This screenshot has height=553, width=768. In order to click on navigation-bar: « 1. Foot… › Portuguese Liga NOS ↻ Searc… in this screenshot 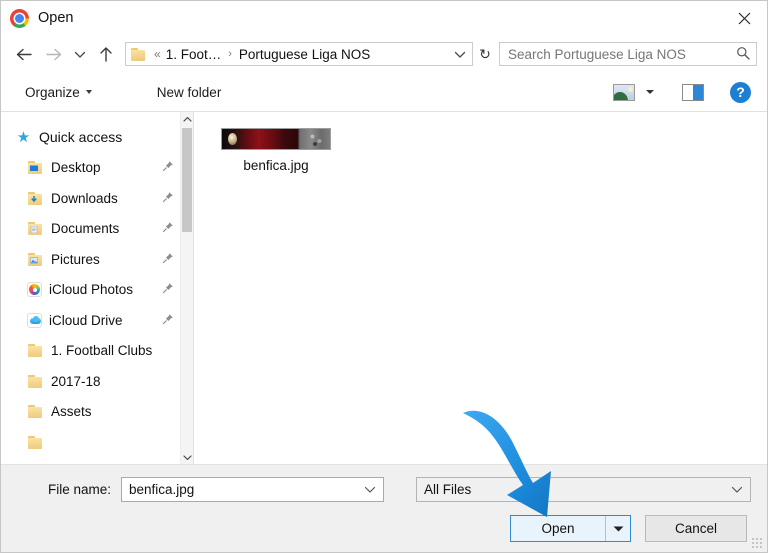, I will do `click(384, 54)`.